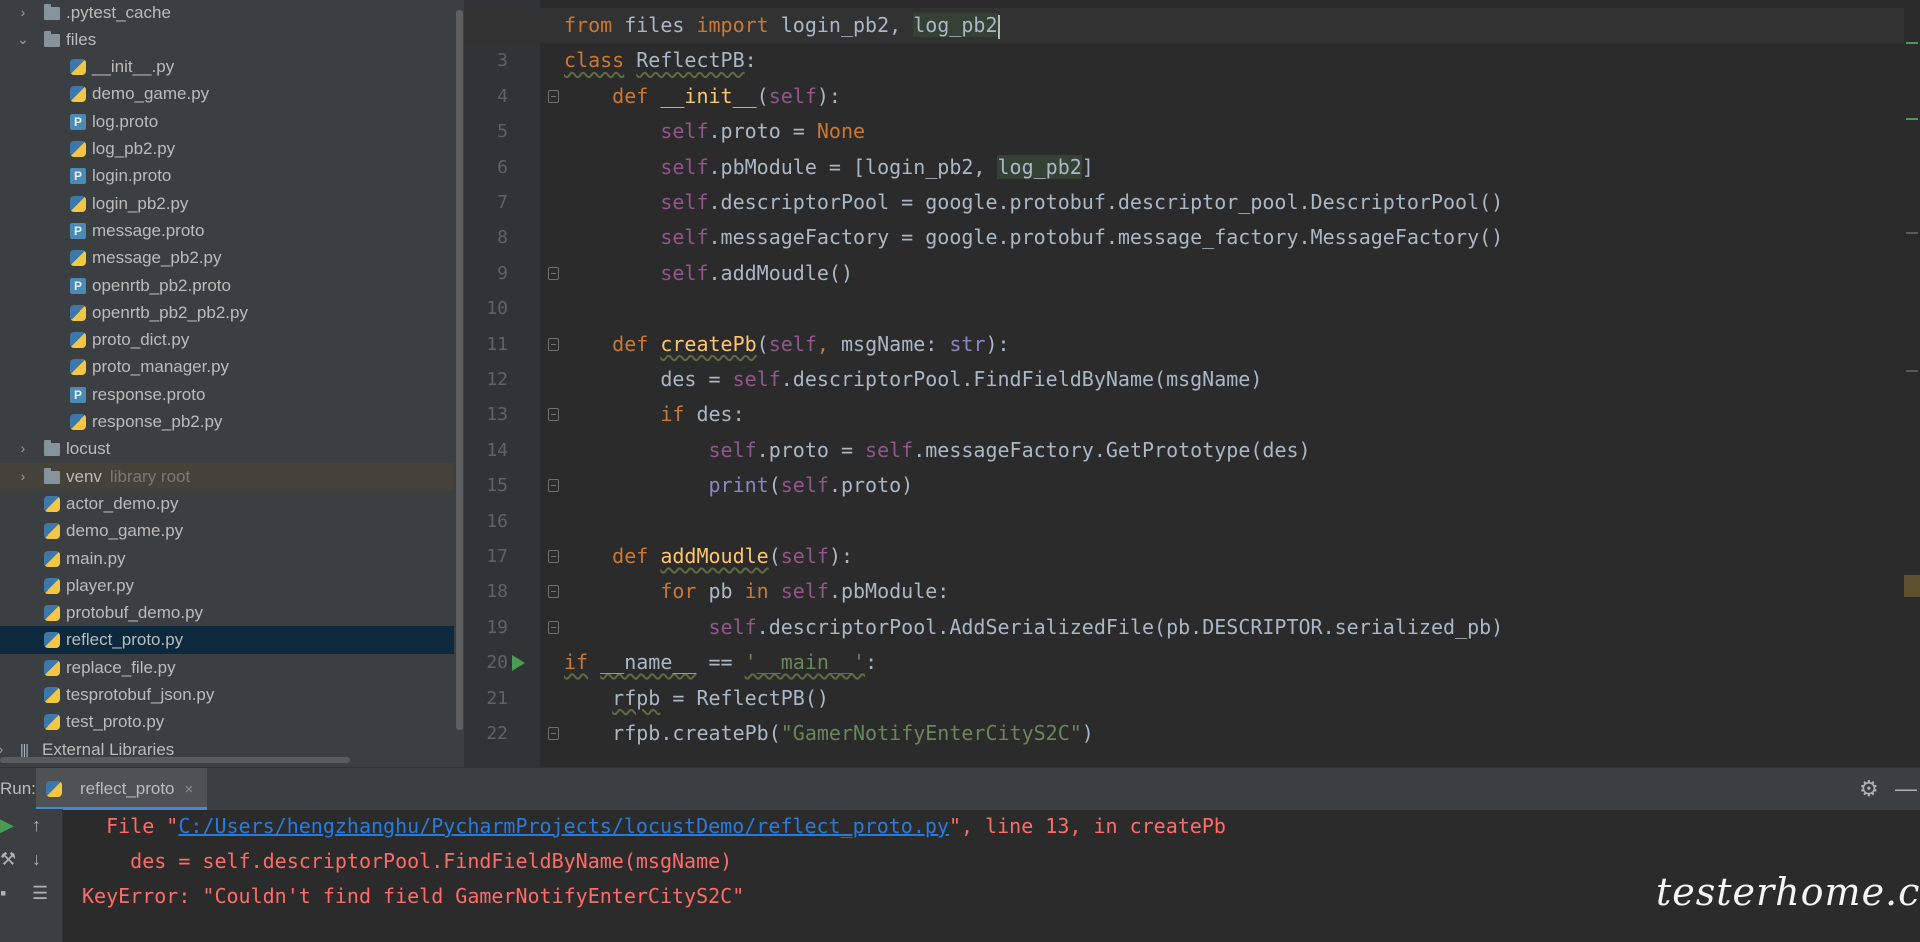 The image size is (1920, 942). What do you see at coordinates (227, 585) in the screenshot?
I see `tree-item: player.py` at bounding box center [227, 585].